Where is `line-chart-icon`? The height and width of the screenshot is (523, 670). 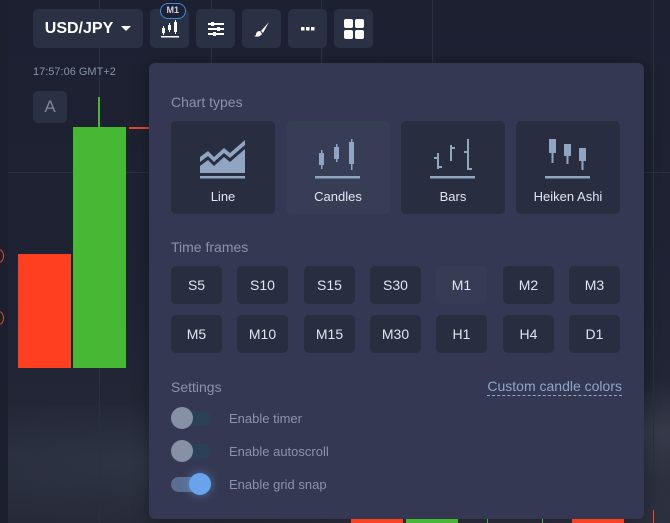 line-chart-icon is located at coordinates (222, 159).